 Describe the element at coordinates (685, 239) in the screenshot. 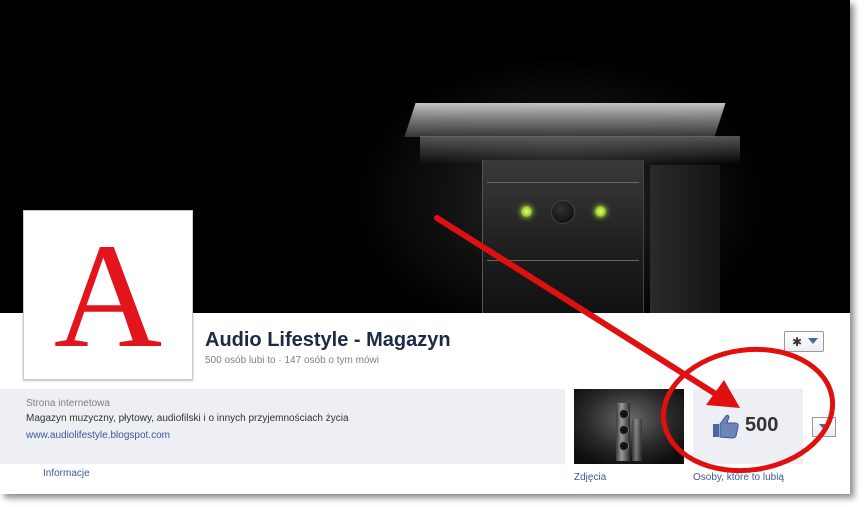

I see `device-side` at that location.